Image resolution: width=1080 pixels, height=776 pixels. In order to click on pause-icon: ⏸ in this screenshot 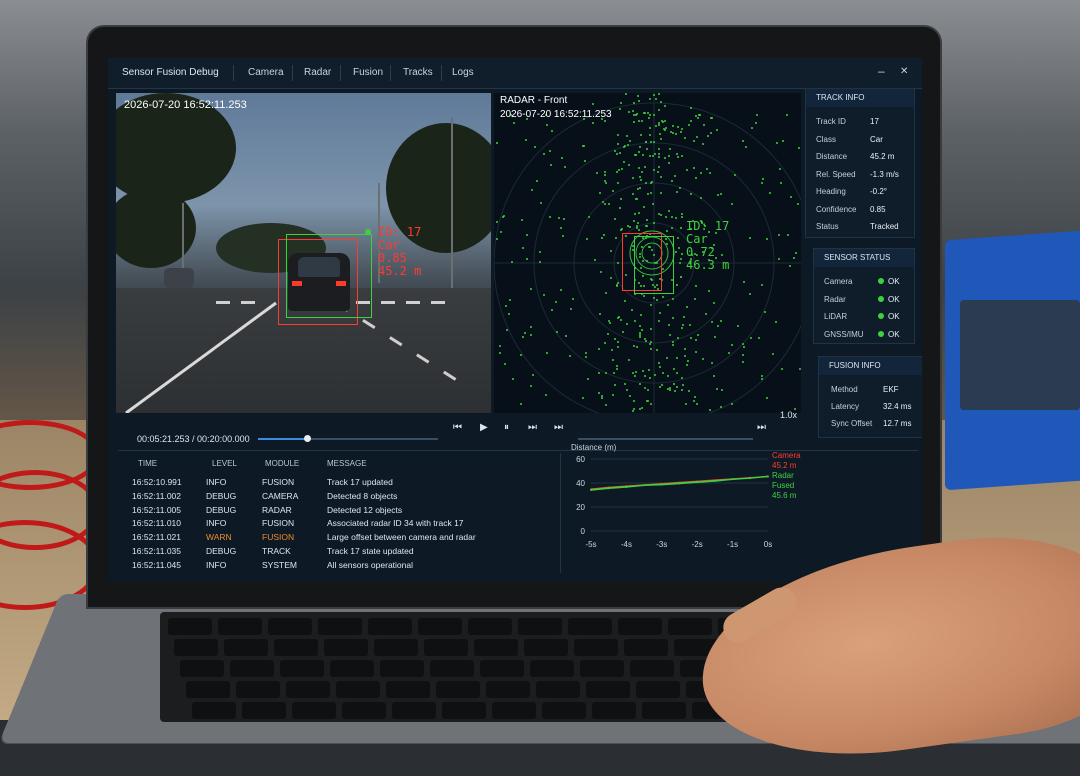, I will do `click(506, 427)`.